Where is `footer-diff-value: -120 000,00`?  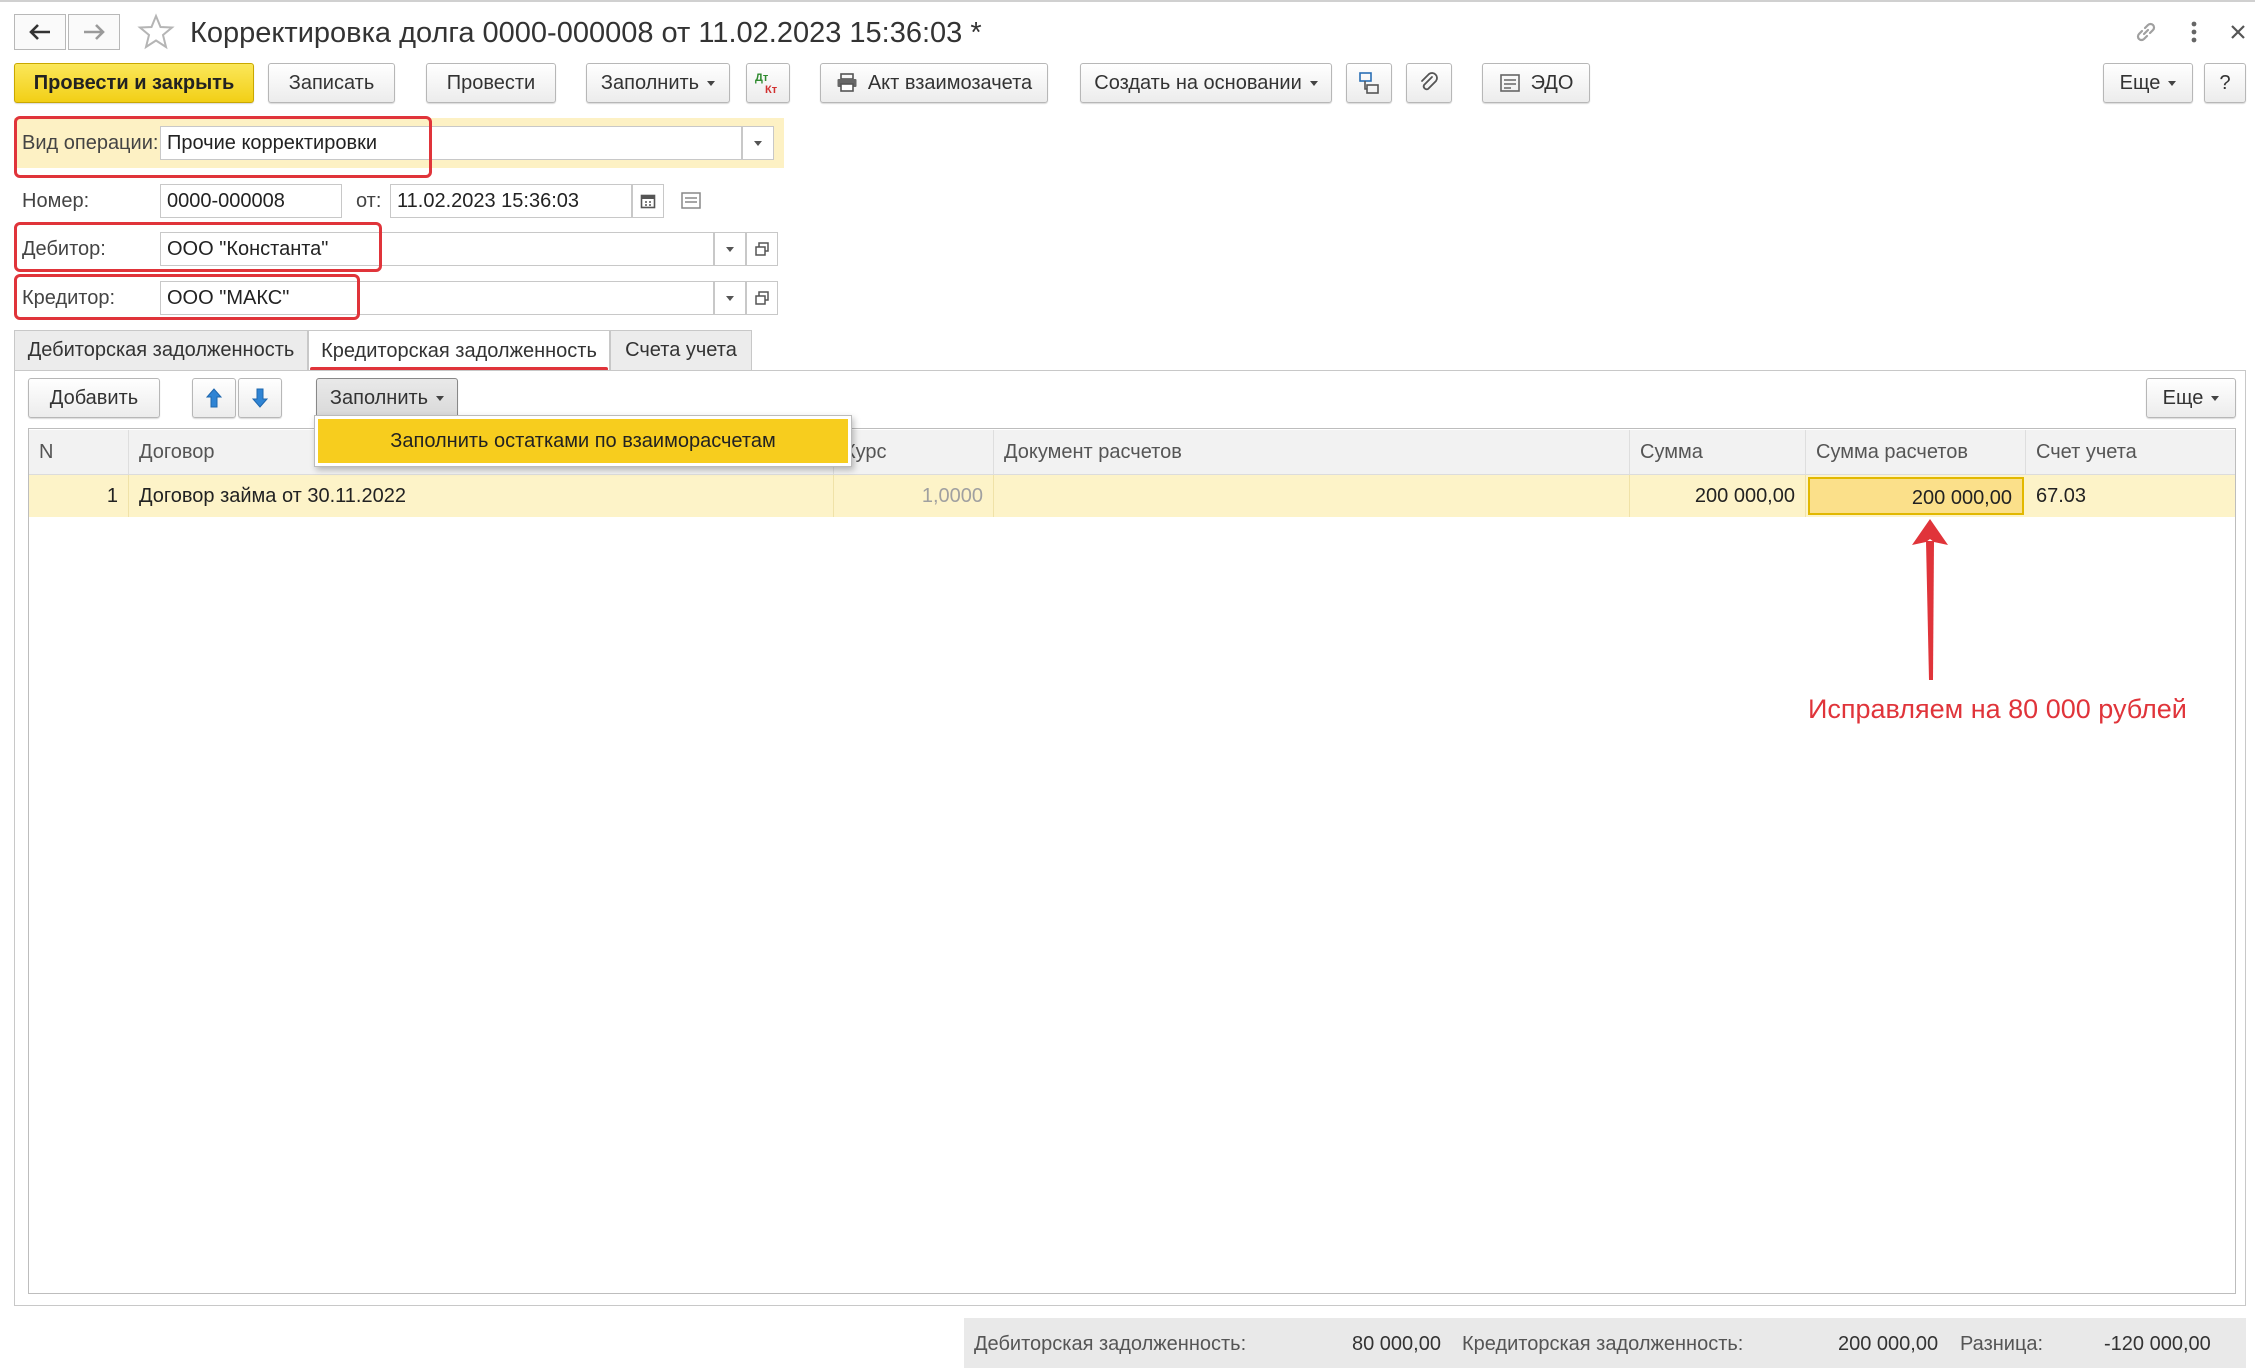 footer-diff-value: -120 000,00 is located at coordinates (2157, 1344).